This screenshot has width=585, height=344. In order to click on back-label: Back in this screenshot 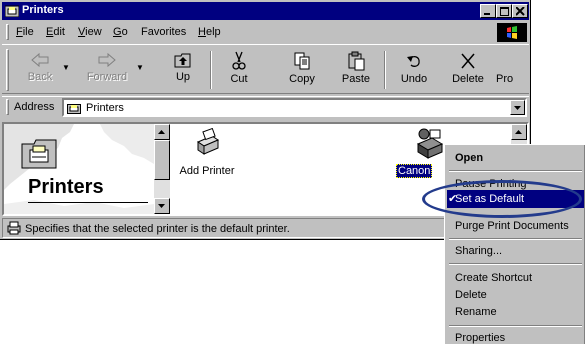, I will do `click(40, 77)`.